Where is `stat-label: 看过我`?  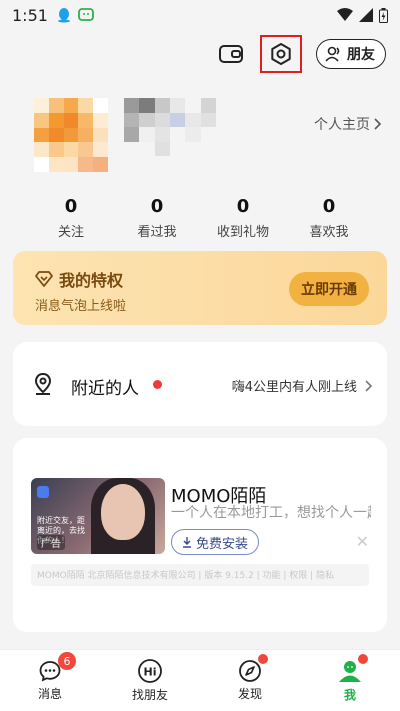
stat-label: 看过我 is located at coordinates (157, 232).